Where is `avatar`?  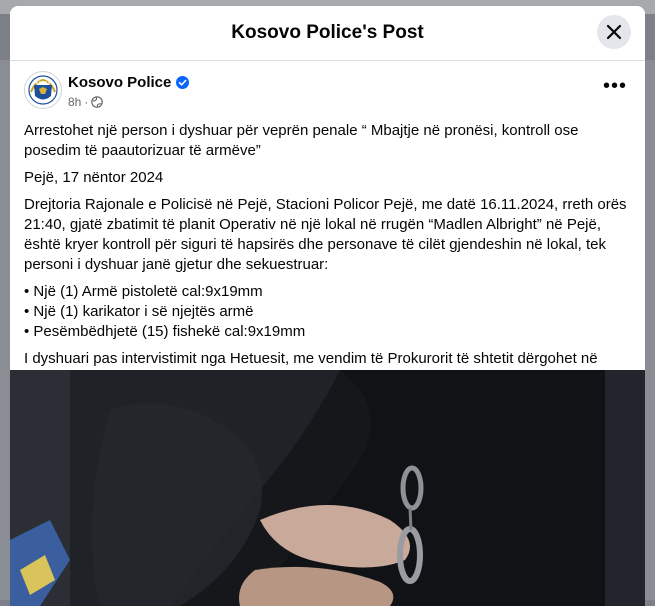 avatar is located at coordinates (43, 90).